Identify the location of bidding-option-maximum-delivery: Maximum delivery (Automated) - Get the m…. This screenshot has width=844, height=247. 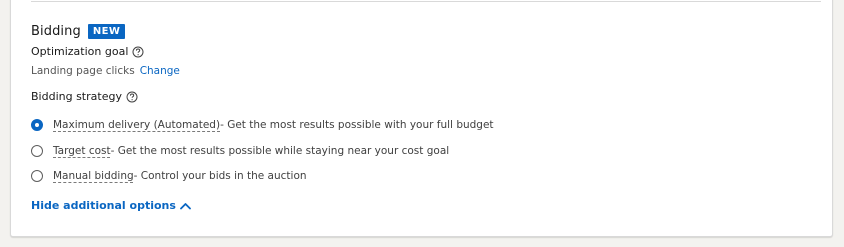
(262, 125).